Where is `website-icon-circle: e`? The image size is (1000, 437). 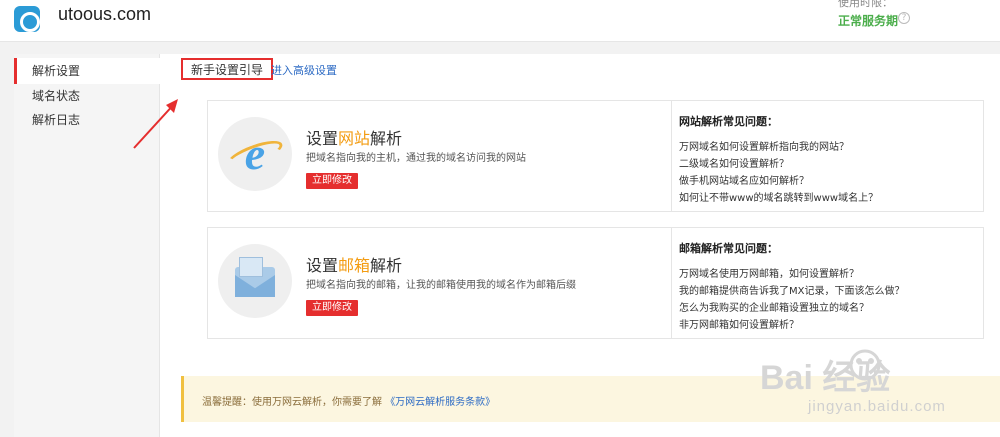
website-icon-circle: e is located at coordinates (255, 154).